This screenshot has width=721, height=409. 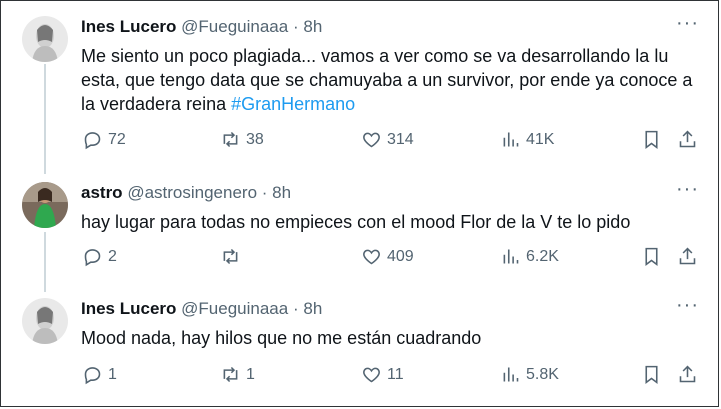 I want to click on like-button: 409, so click(x=387, y=256).